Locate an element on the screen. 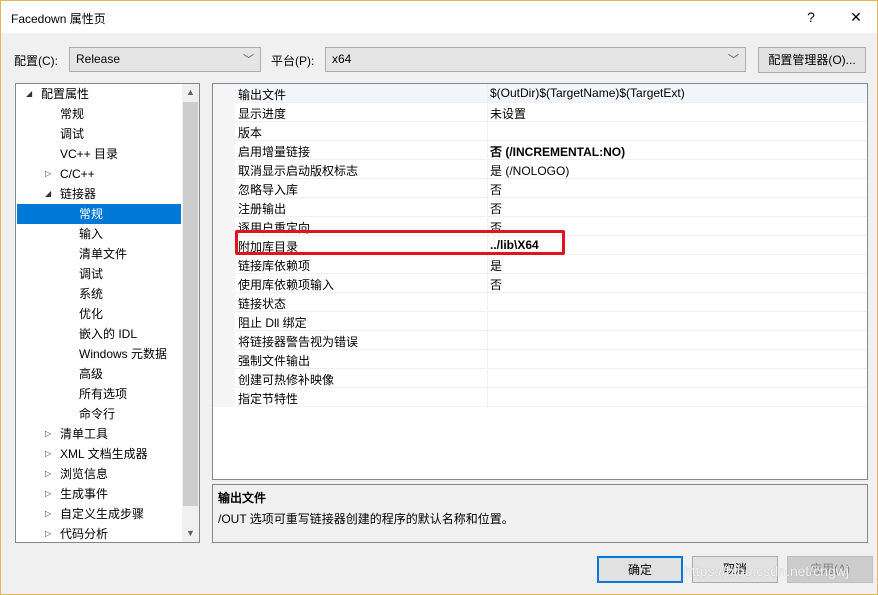 This screenshot has height=595, width=878. tree-item: ▷ XML 文档生成器 is located at coordinates (99, 454).